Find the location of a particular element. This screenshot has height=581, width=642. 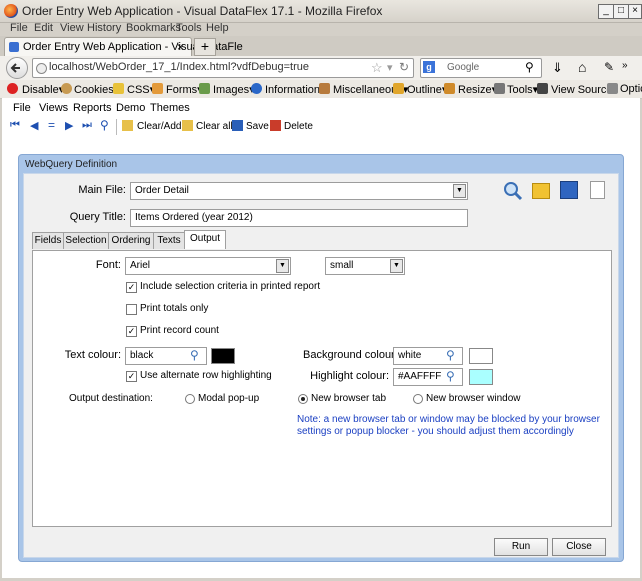

alternate-rows-checkbox: ✓ is located at coordinates (131, 376).